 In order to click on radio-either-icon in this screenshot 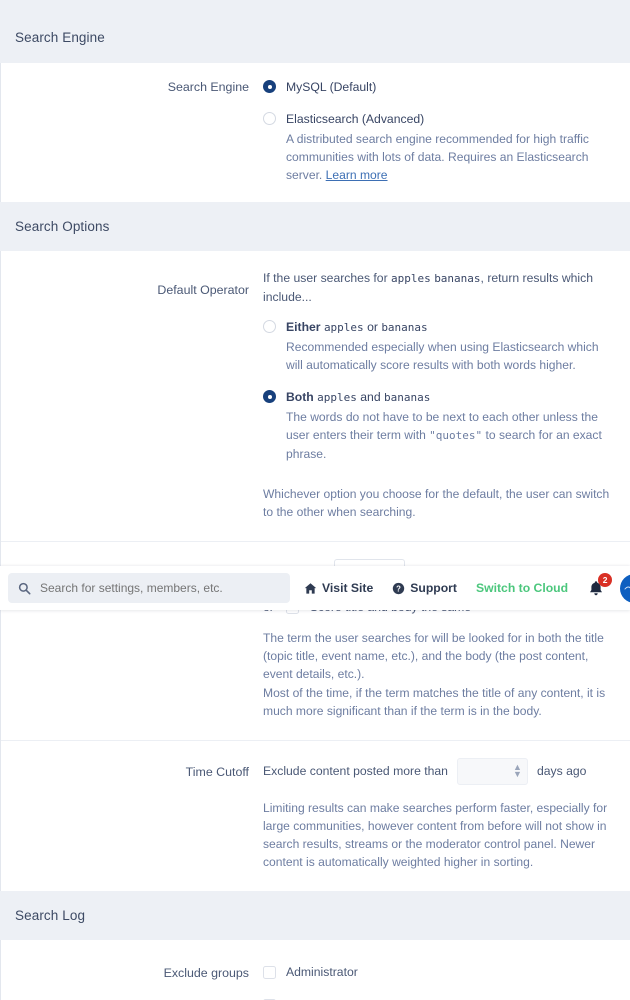, I will do `click(269, 327)`.